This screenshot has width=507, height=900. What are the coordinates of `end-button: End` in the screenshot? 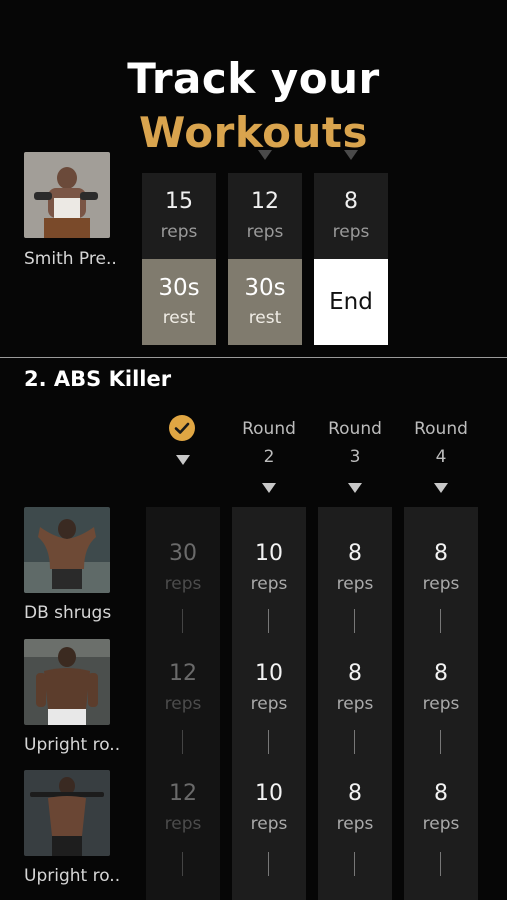 It's located at (351, 302).